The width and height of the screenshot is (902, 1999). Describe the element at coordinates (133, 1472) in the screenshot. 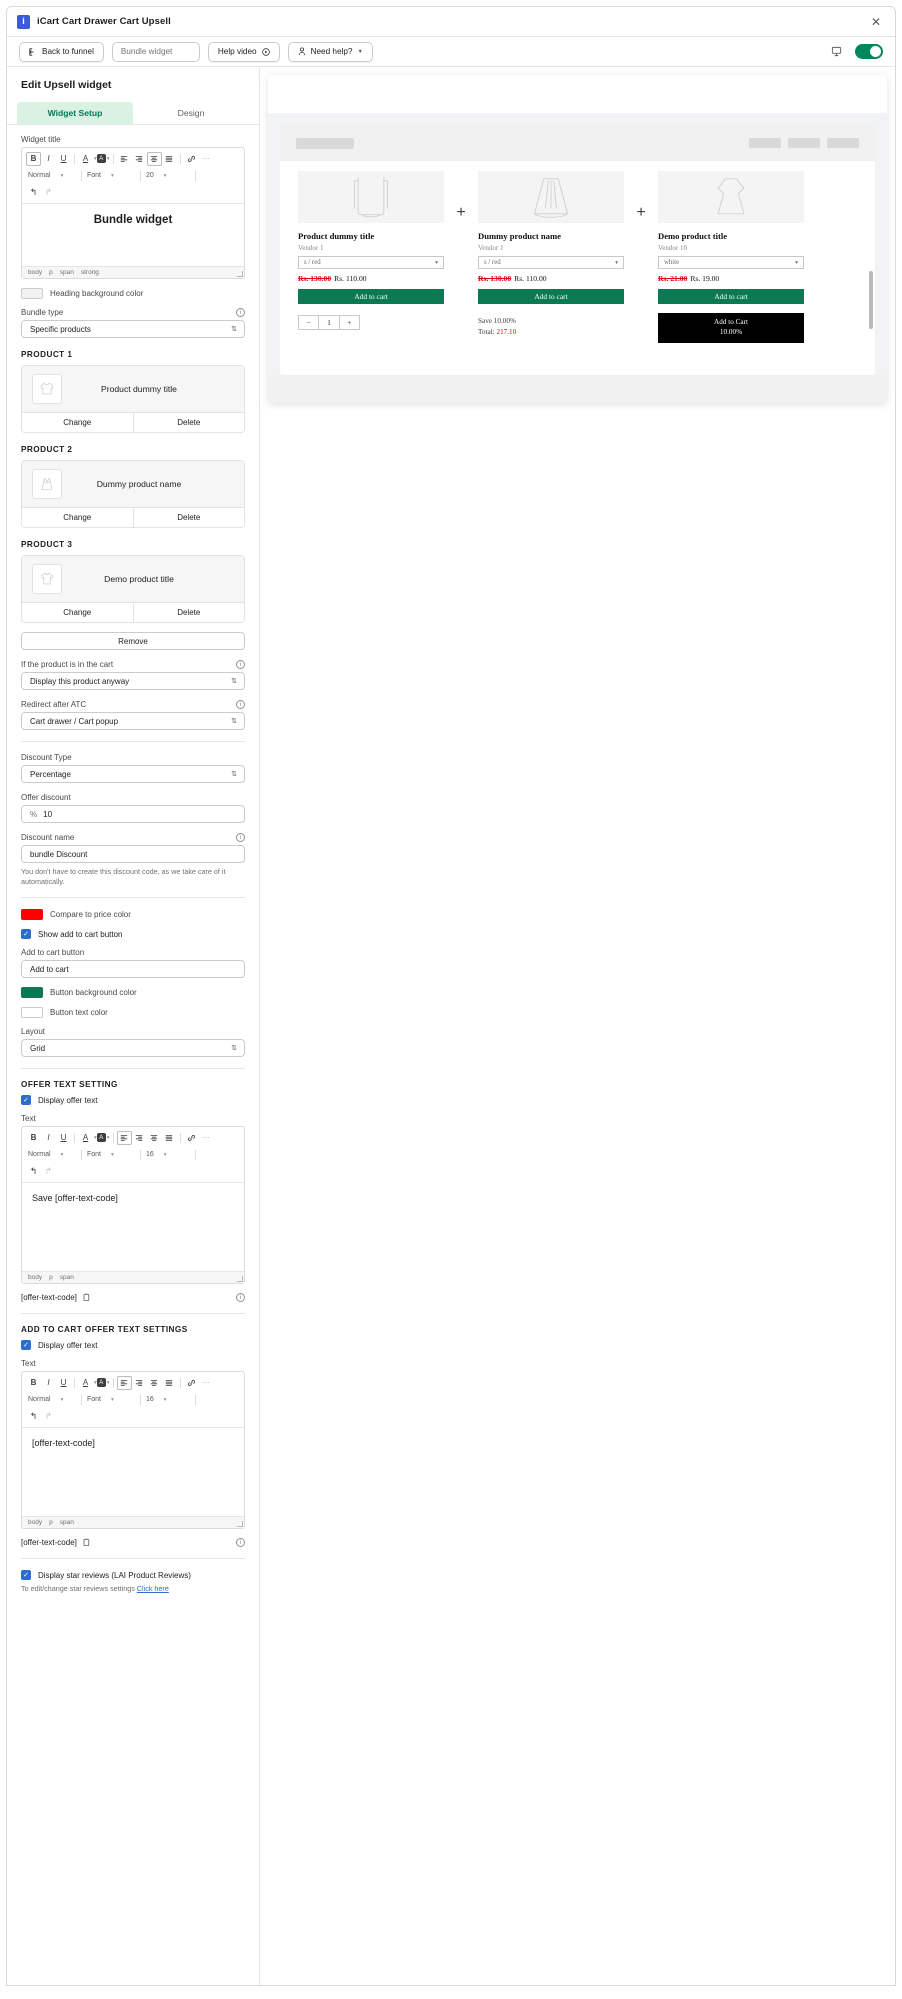

I see `atc-offer-text-editor-body: [offer-text-code]` at that location.